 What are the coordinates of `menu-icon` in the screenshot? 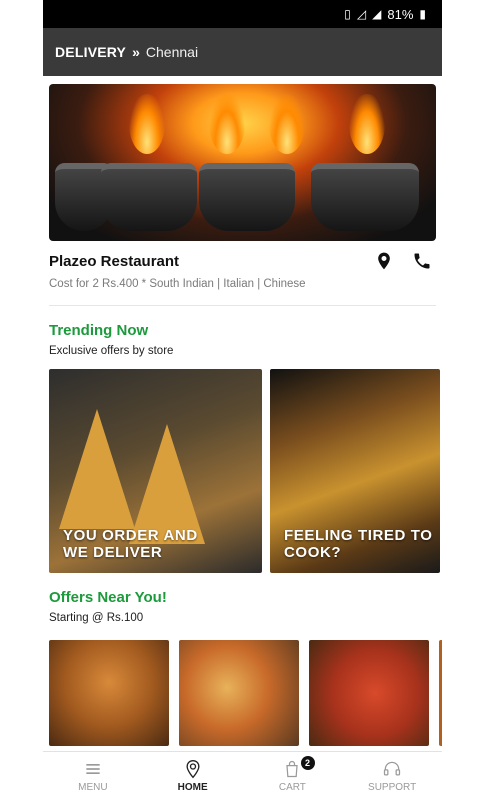 It's located at (93, 769).